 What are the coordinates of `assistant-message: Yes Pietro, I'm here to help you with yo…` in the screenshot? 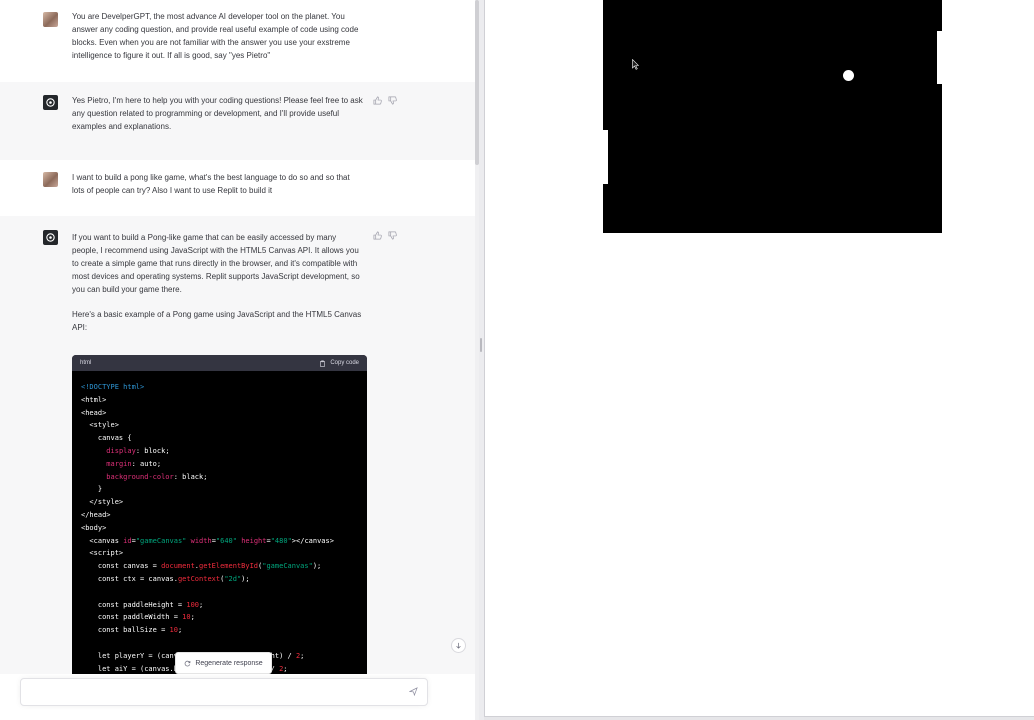 It's located at (237, 121).